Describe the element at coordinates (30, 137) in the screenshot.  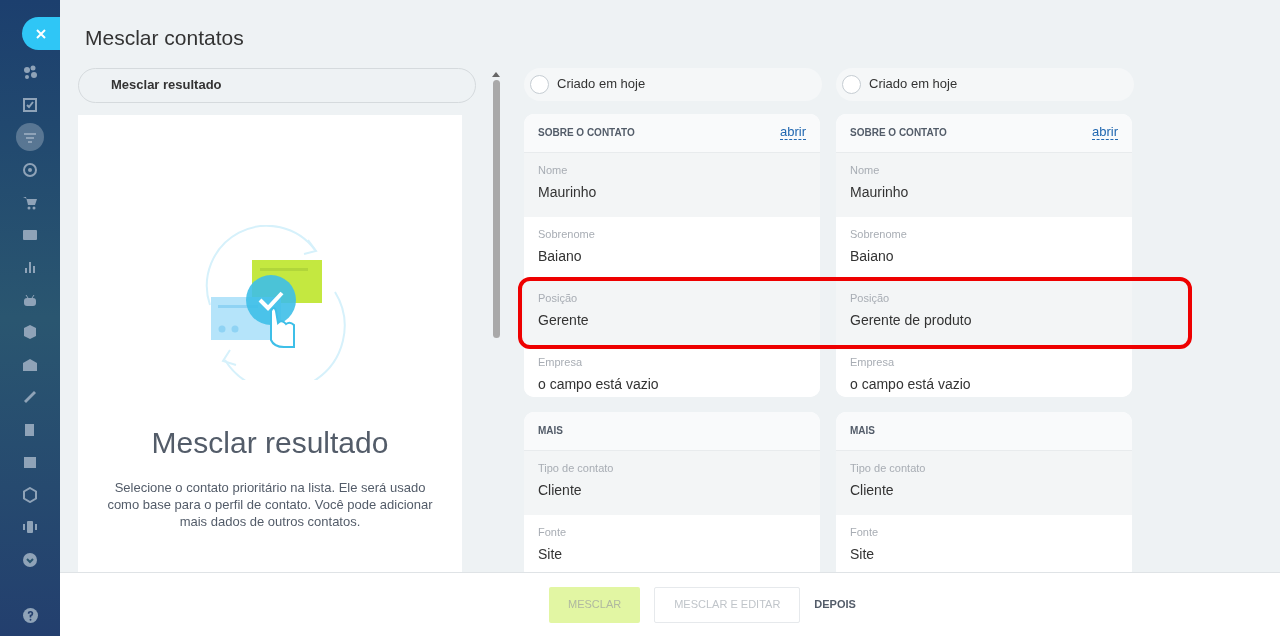
I see `funnel-icon` at that location.